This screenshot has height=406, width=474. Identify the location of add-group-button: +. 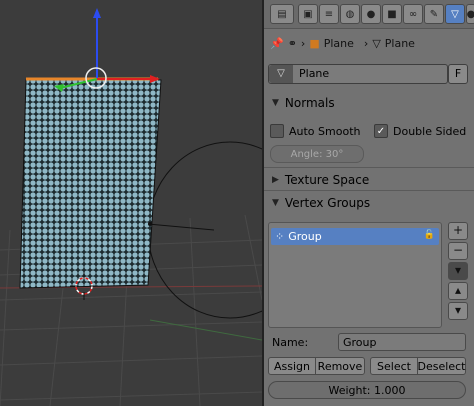
(458, 231).